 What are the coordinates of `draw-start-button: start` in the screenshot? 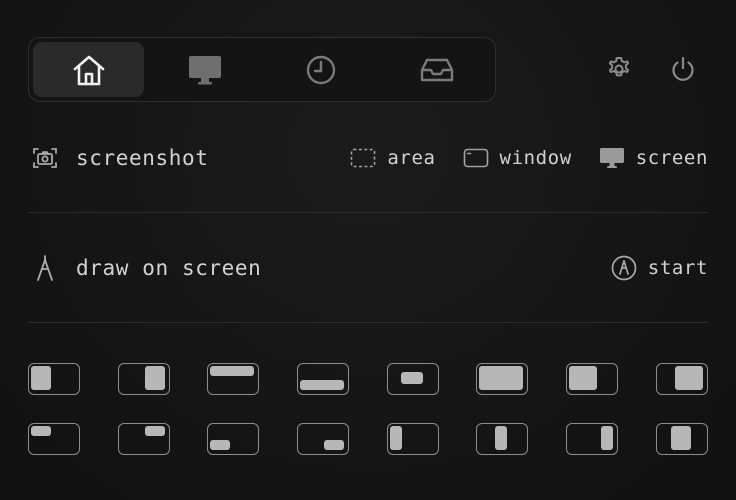 It's located at (659, 268).